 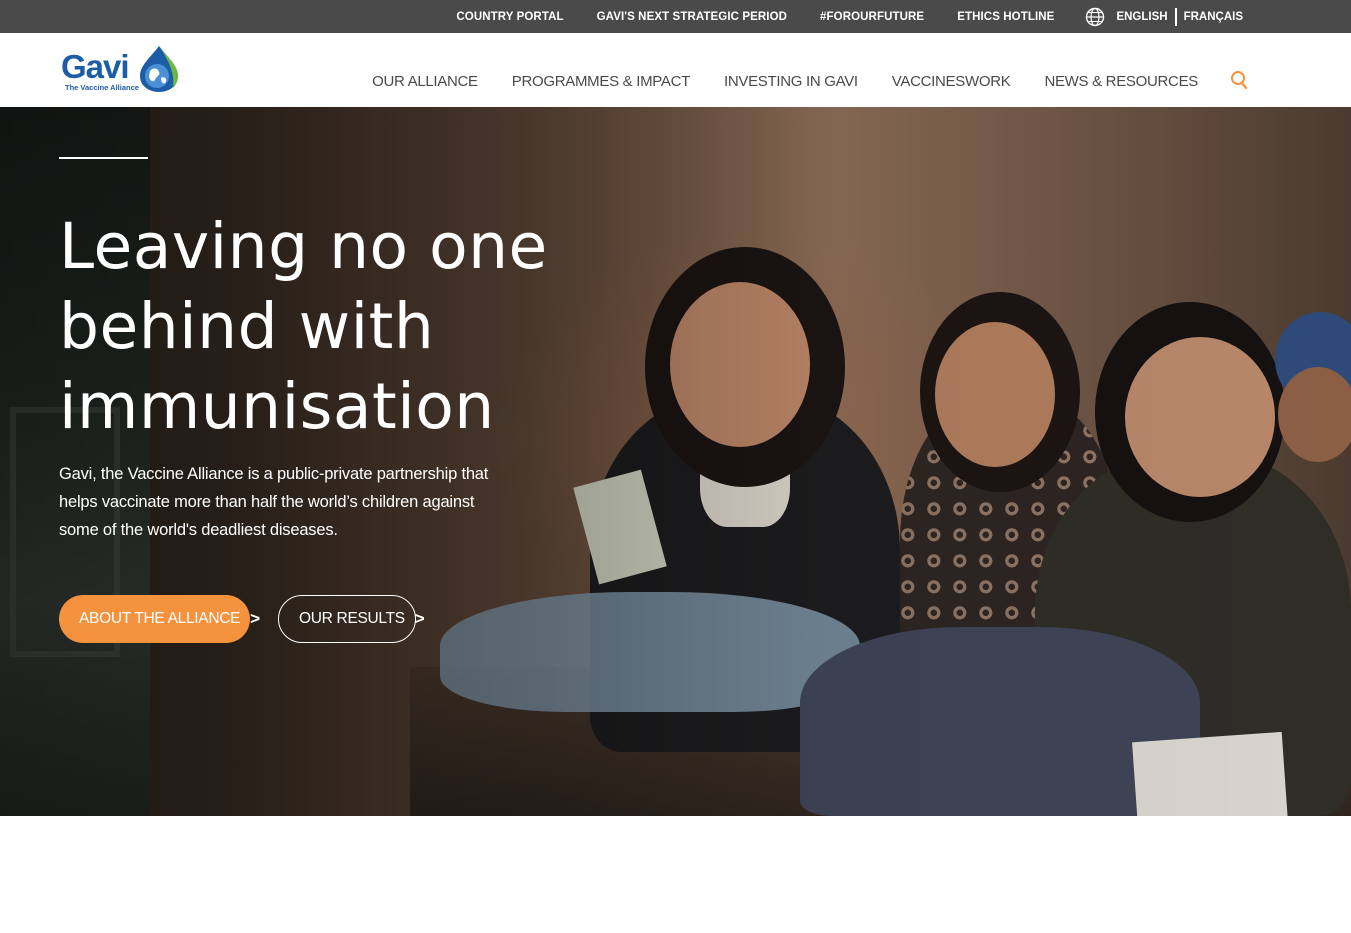 What do you see at coordinates (303, 326) in the screenshot?
I see `hero-title: Leaving no one behind with immunisation` at bounding box center [303, 326].